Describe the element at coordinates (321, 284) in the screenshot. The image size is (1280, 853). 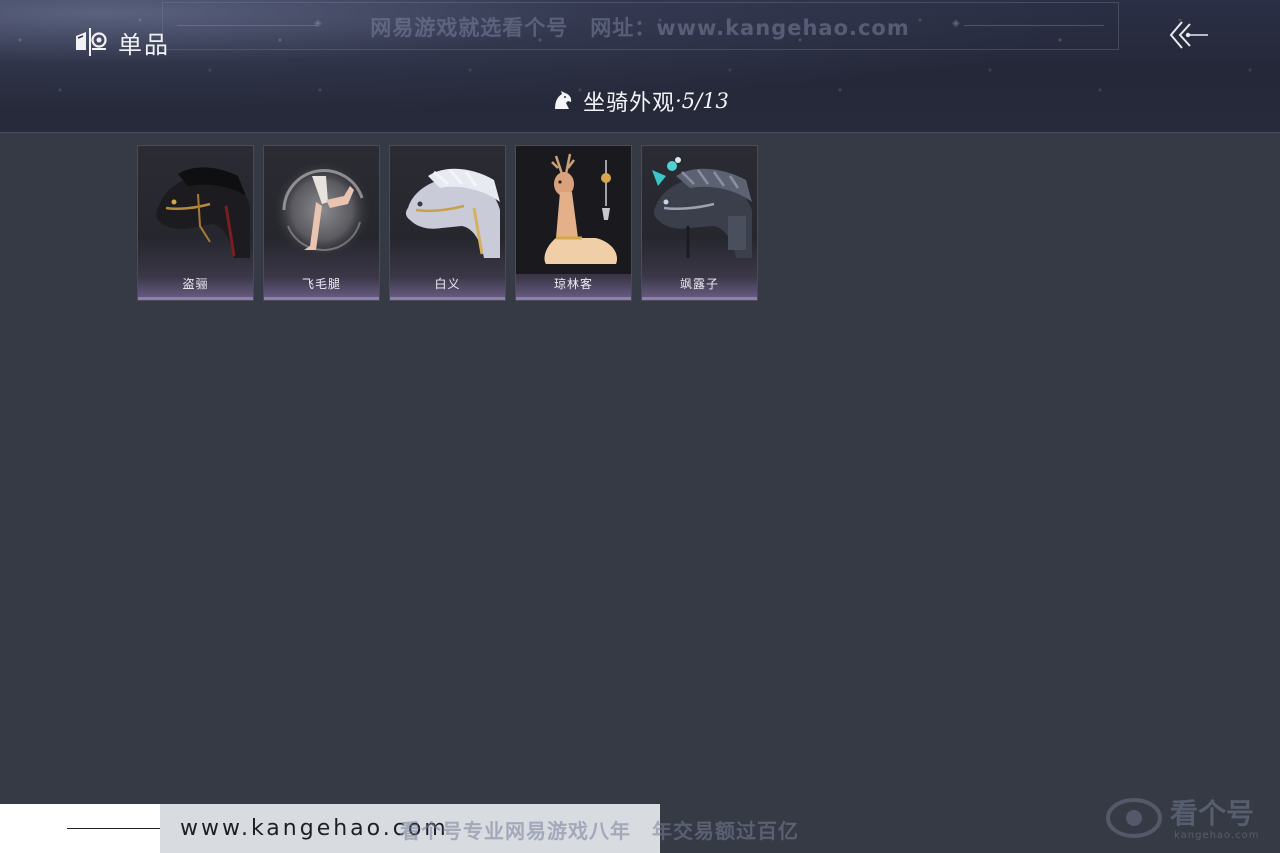
I see `mount-name: 飞毛腿` at that location.